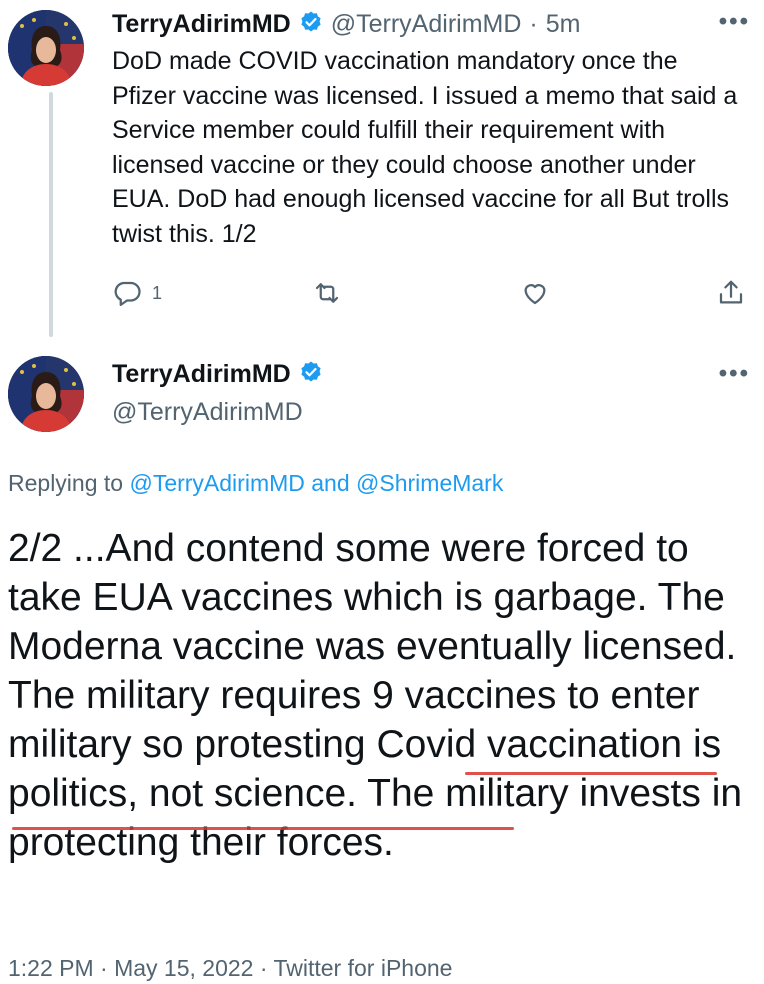 This screenshot has height=984, width=764. I want to click on mention-link: @TerryAdirimMD, so click(216, 483).